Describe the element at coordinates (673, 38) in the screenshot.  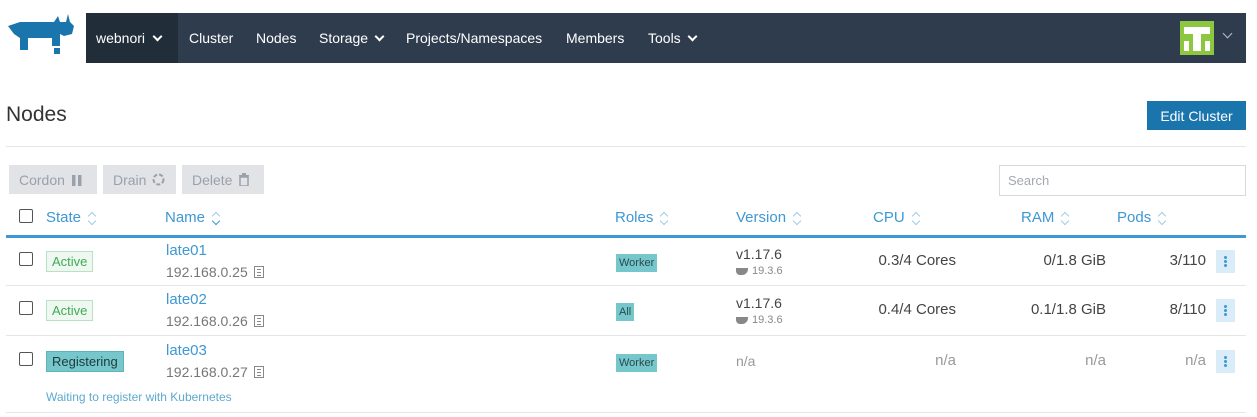
I see `nav-tools: Tools` at that location.